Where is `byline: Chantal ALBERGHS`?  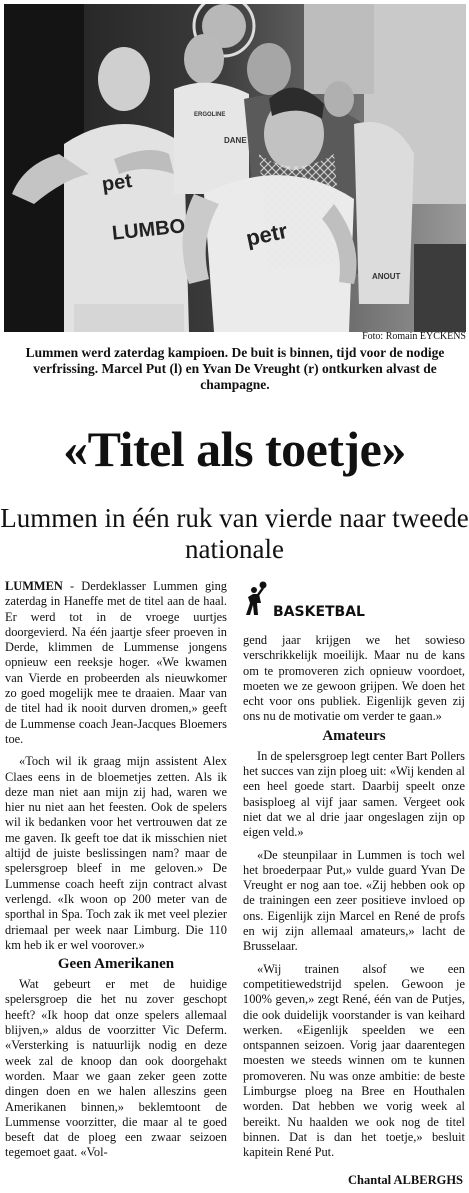 byline: Chantal ALBERGHS is located at coordinates (405, 1180).